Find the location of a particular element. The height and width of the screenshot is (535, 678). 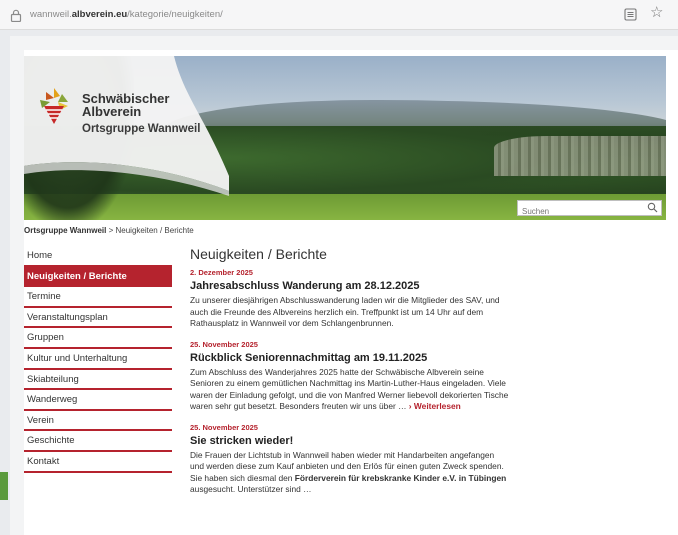

sidebar-item-gruppen: Gruppen is located at coordinates (98, 338).